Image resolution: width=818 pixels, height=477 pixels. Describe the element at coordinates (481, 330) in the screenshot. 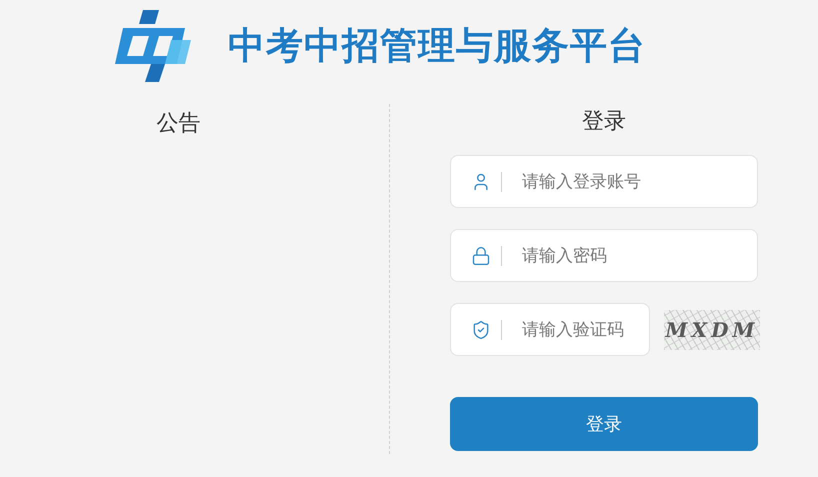

I see `shield-check-icon` at that location.